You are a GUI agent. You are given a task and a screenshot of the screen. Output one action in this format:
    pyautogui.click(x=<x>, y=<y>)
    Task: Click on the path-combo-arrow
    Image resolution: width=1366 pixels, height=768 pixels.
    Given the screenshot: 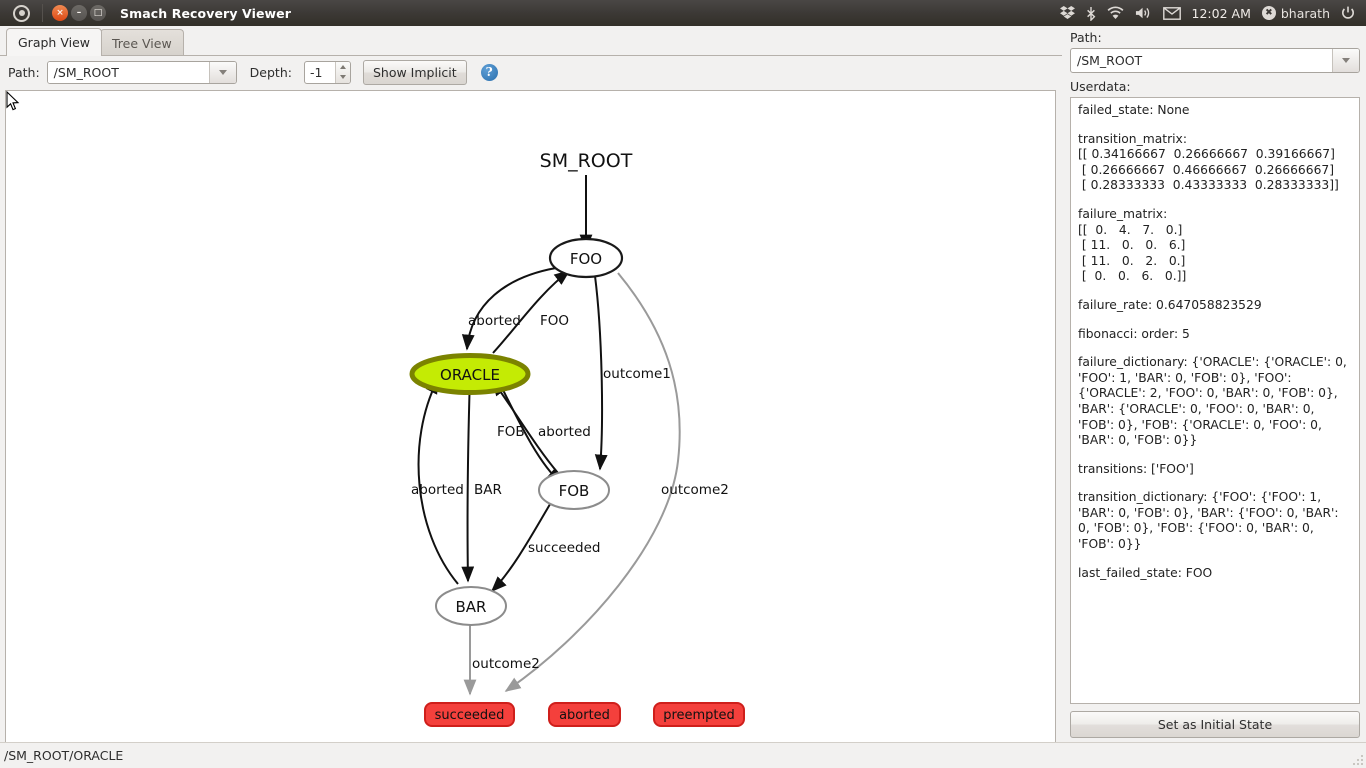 What is the action you would take?
    pyautogui.click(x=222, y=72)
    